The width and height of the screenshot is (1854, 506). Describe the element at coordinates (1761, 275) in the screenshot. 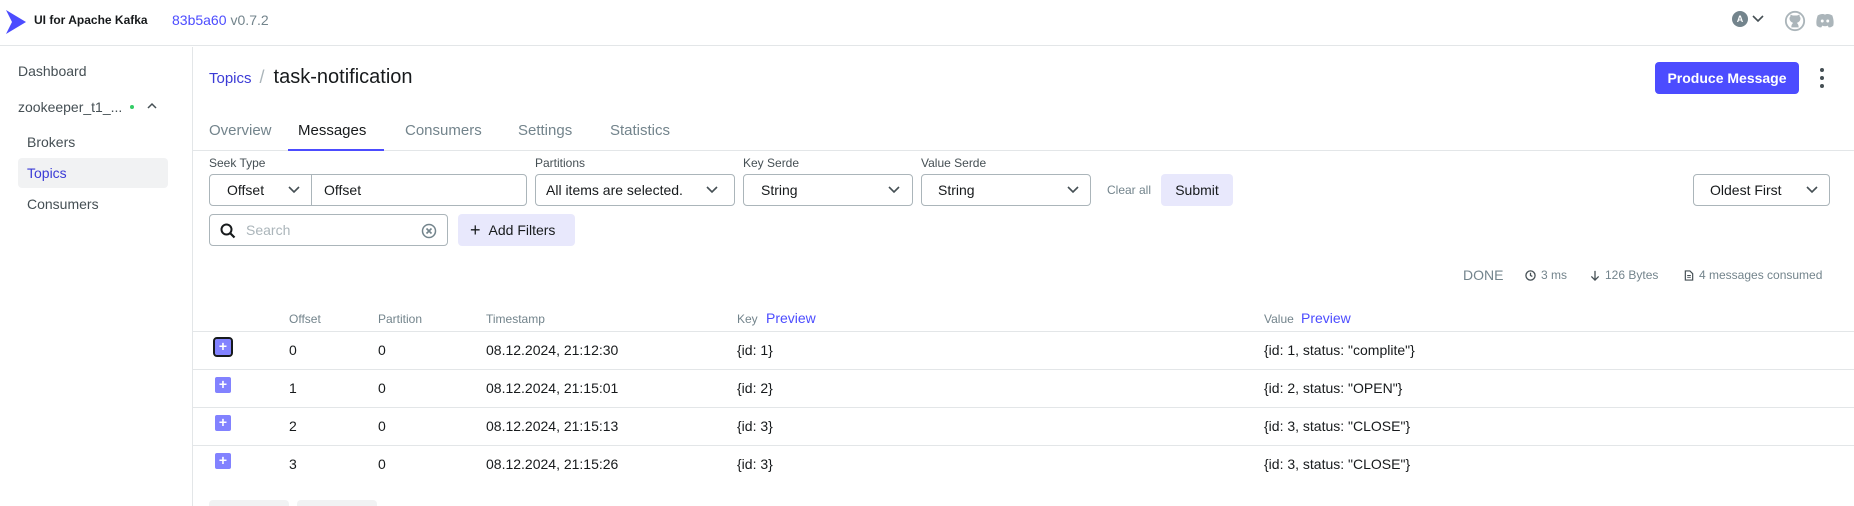

I see `messages-consumed-value: 4 messages consumed` at that location.